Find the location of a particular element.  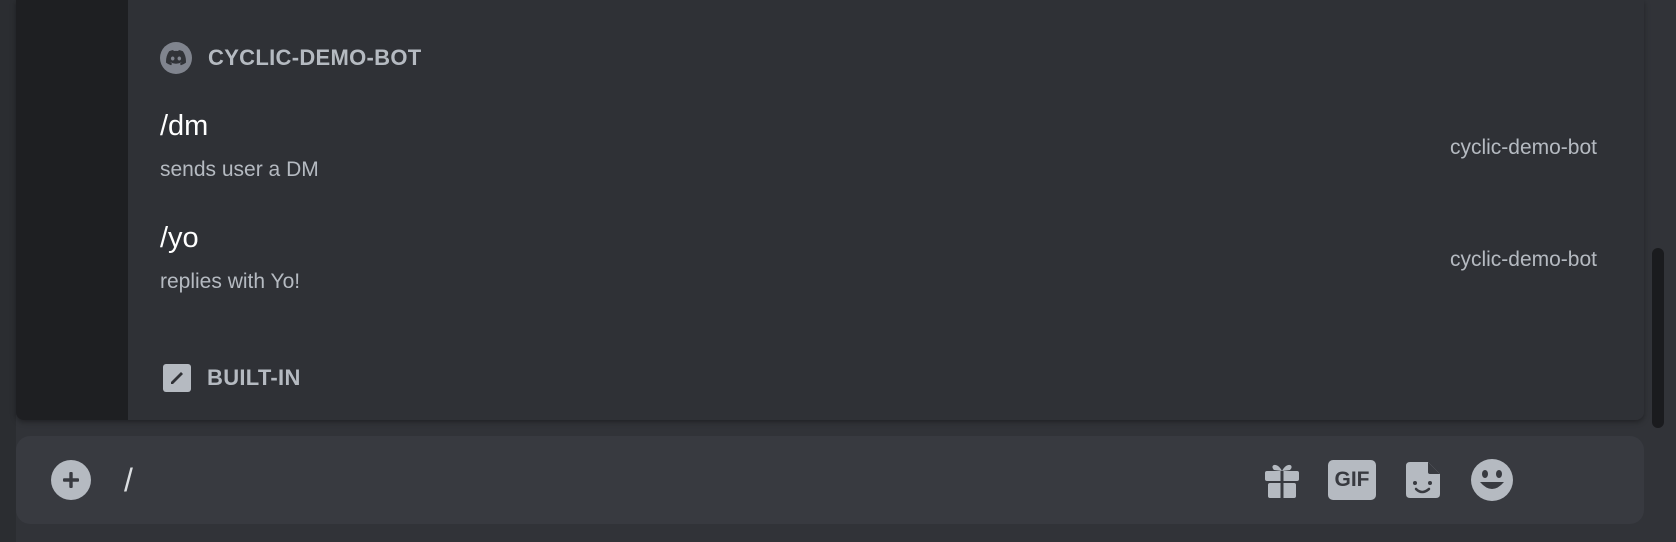

discord-bot-icon is located at coordinates (176, 58).